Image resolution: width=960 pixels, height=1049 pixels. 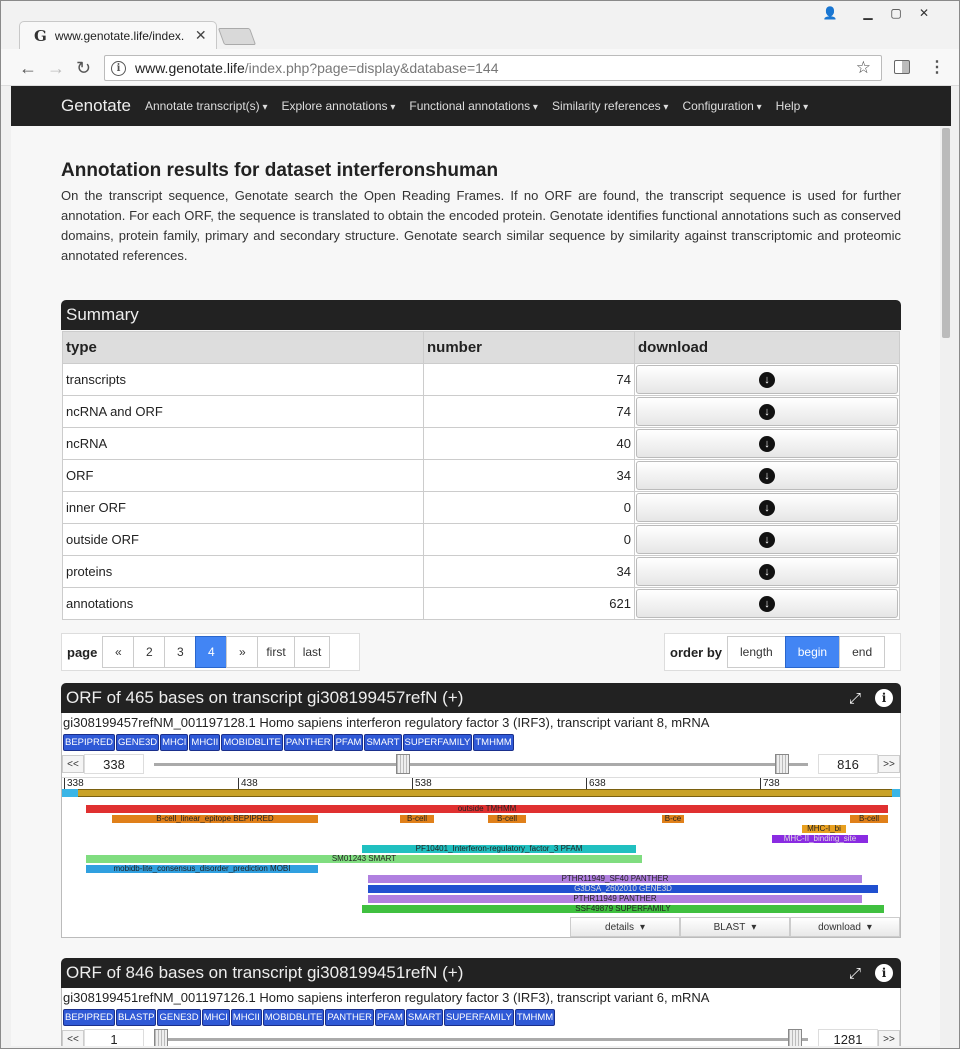 I want to click on page-4-button: 4, so click(x=211, y=652).